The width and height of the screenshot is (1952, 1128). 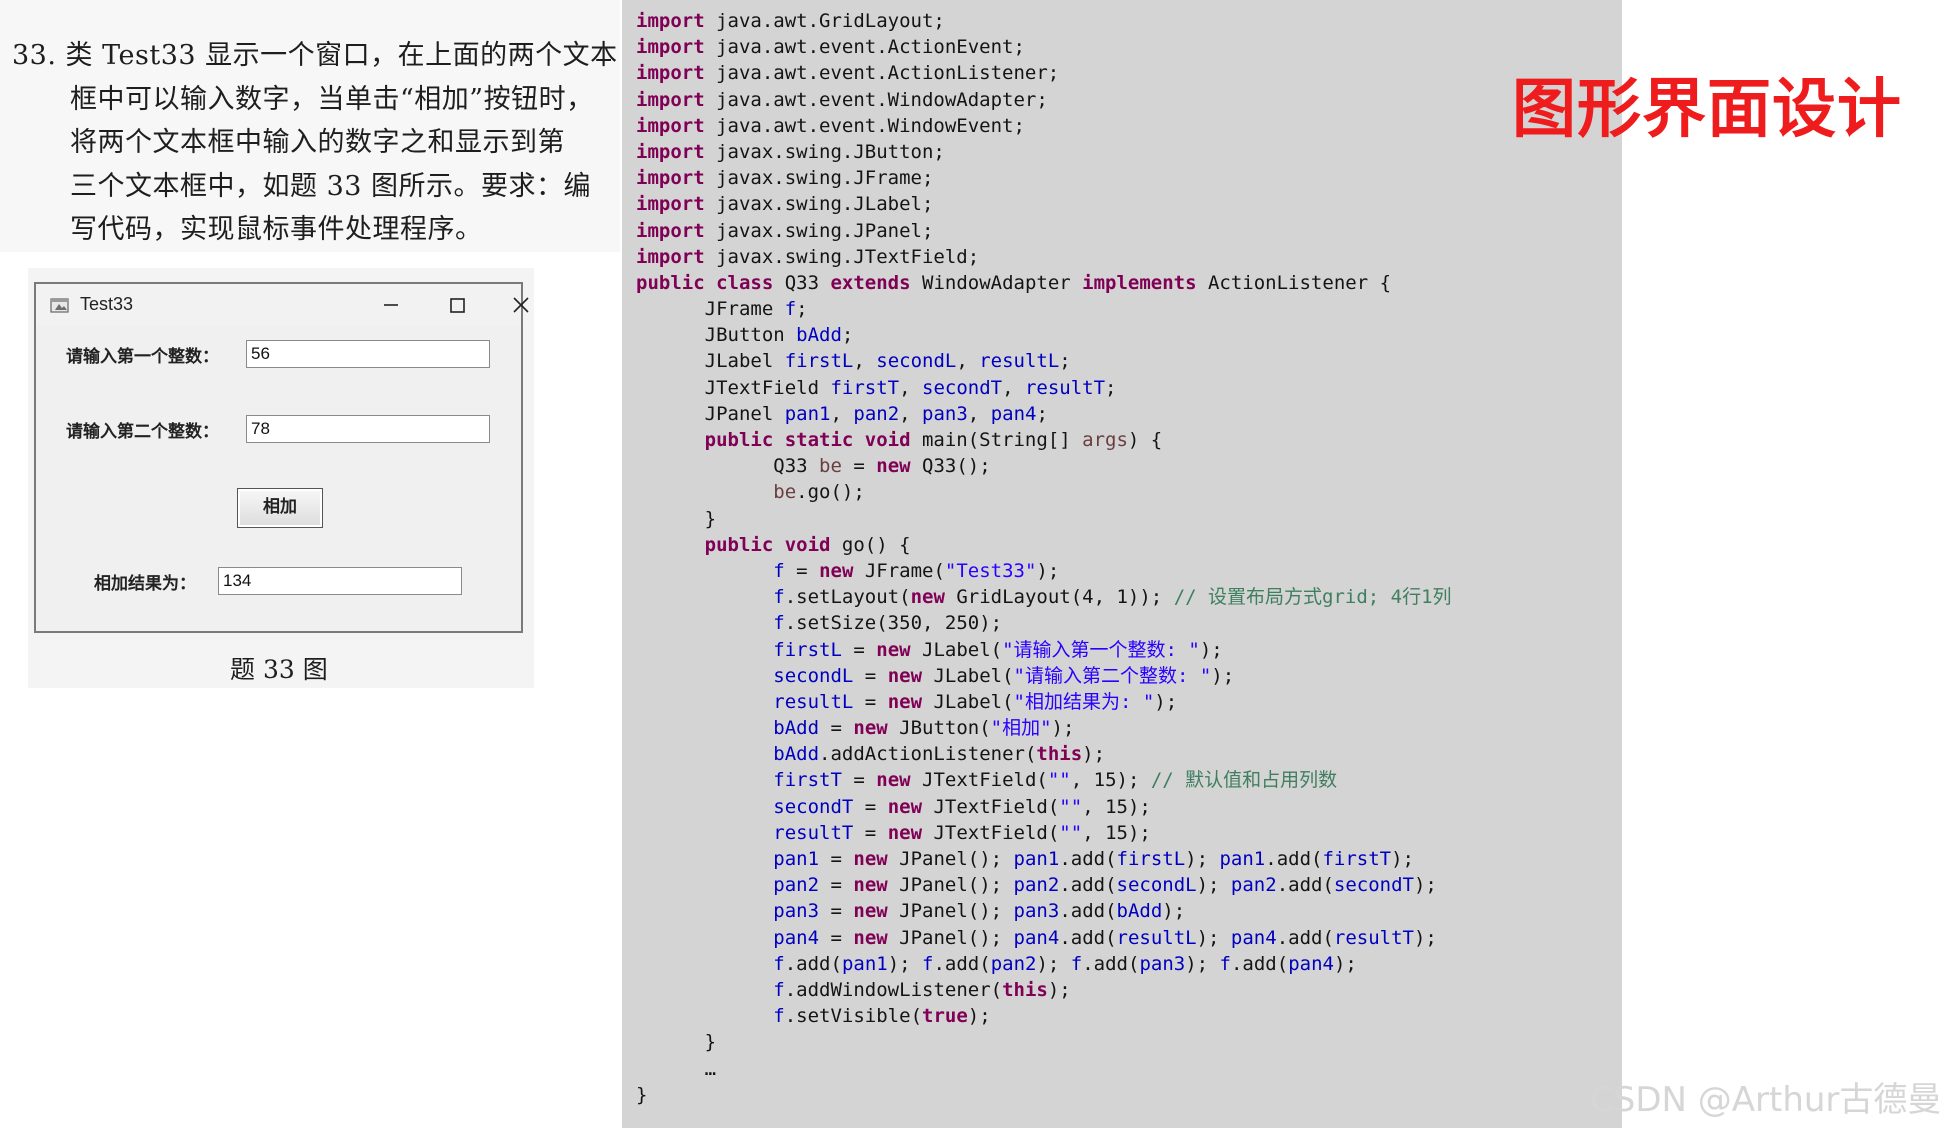 I want to click on code-token: "相加结果为: ", so click(x=1084, y=701).